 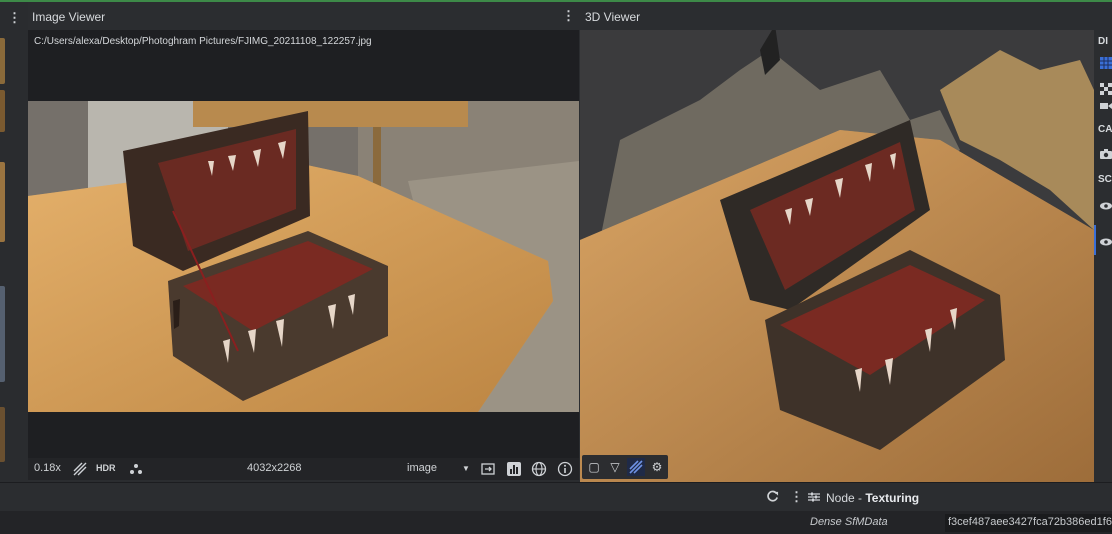 I want to click on globe-icon, so click(x=539, y=469).